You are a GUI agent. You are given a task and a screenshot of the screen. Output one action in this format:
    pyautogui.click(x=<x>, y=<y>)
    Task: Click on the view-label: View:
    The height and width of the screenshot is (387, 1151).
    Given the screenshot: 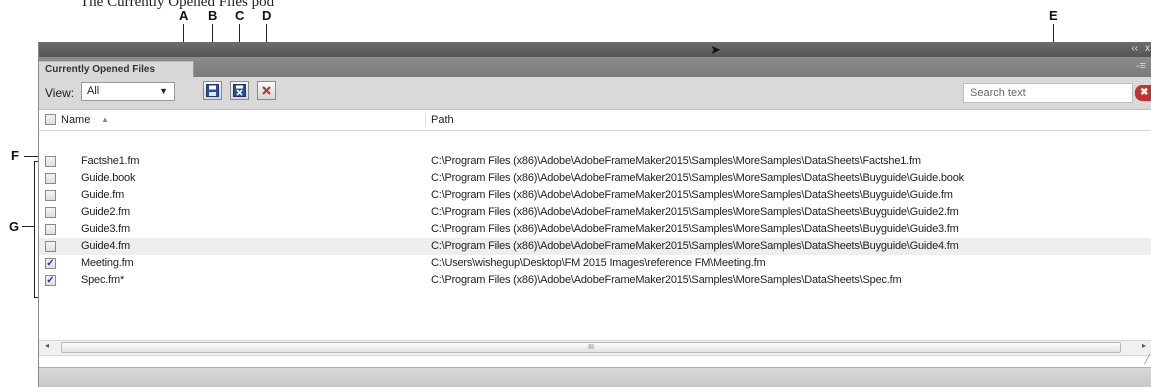 What is the action you would take?
    pyautogui.click(x=60, y=93)
    